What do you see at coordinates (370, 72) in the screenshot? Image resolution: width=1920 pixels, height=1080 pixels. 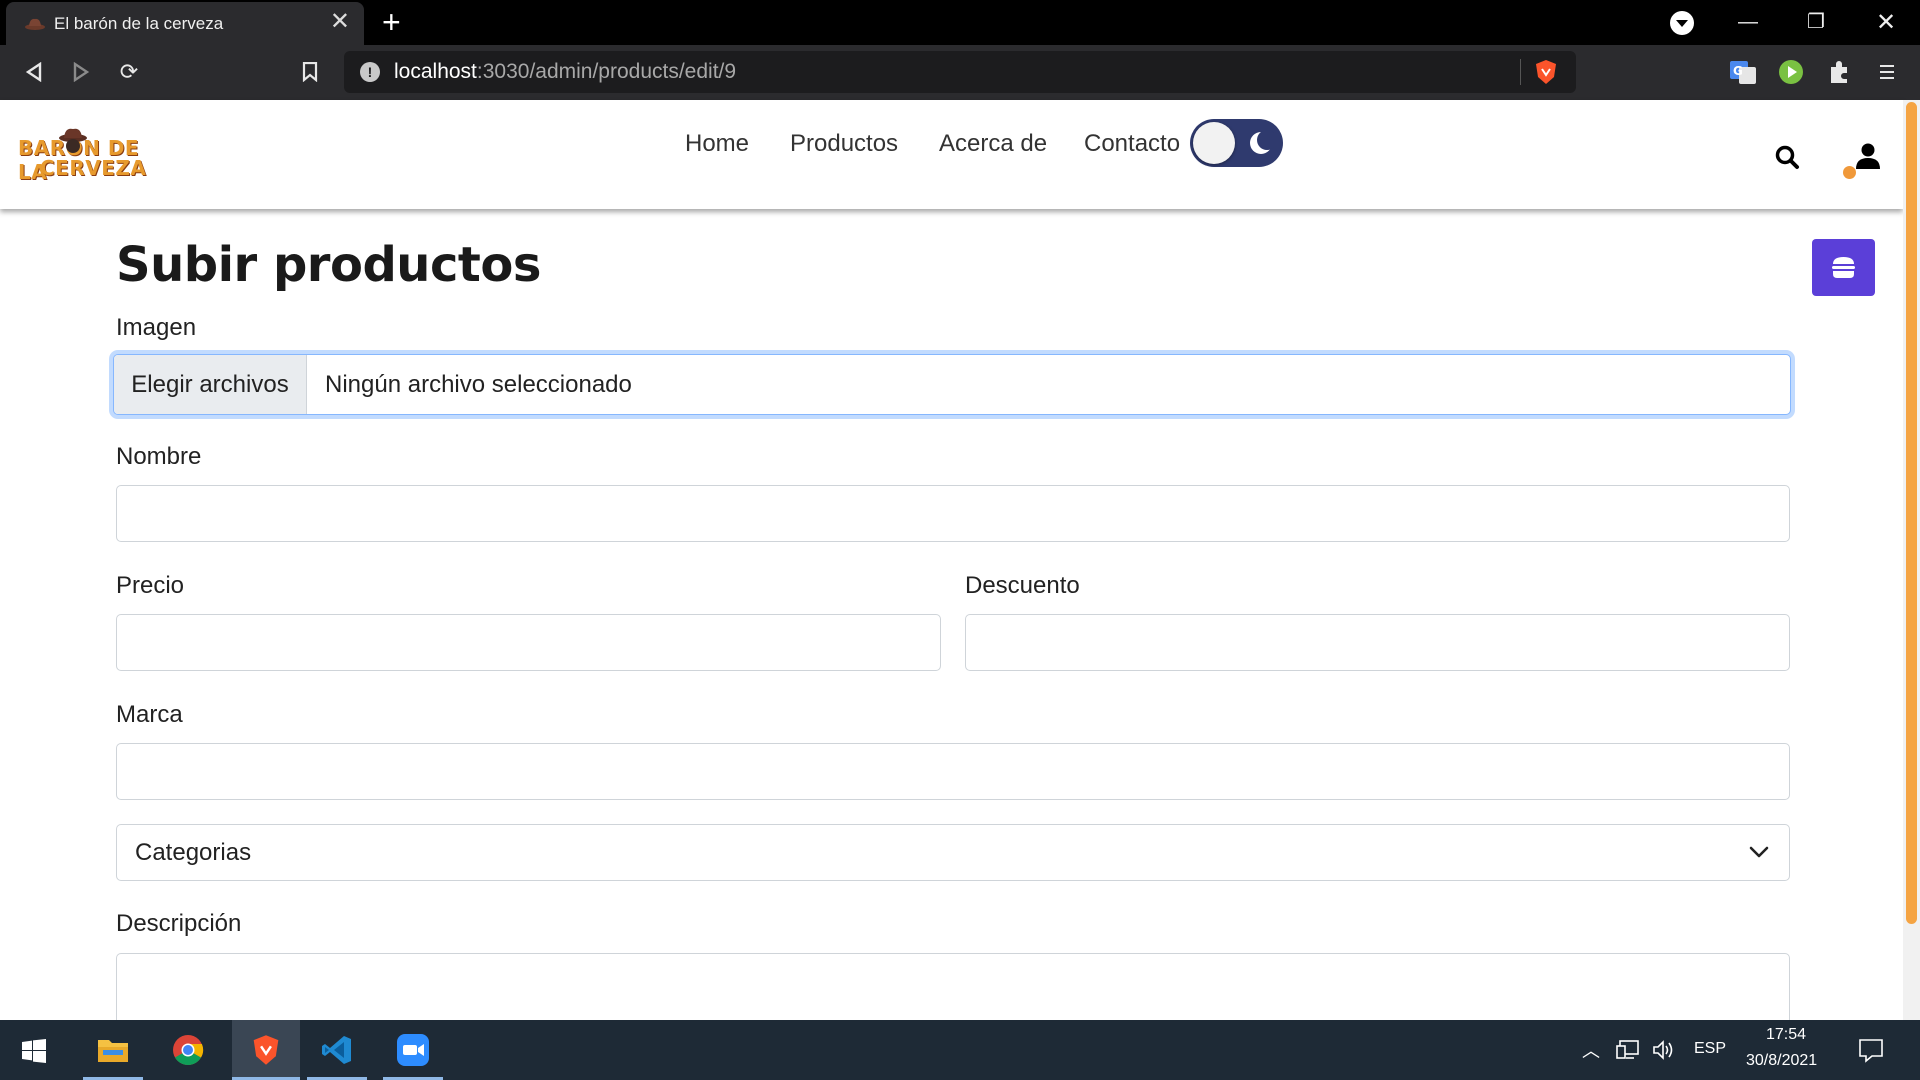 I see `site-info-icon: !` at bounding box center [370, 72].